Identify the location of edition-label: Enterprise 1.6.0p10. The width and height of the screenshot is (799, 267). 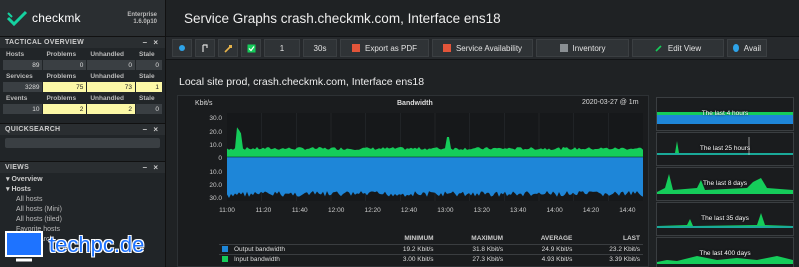
(142, 19).